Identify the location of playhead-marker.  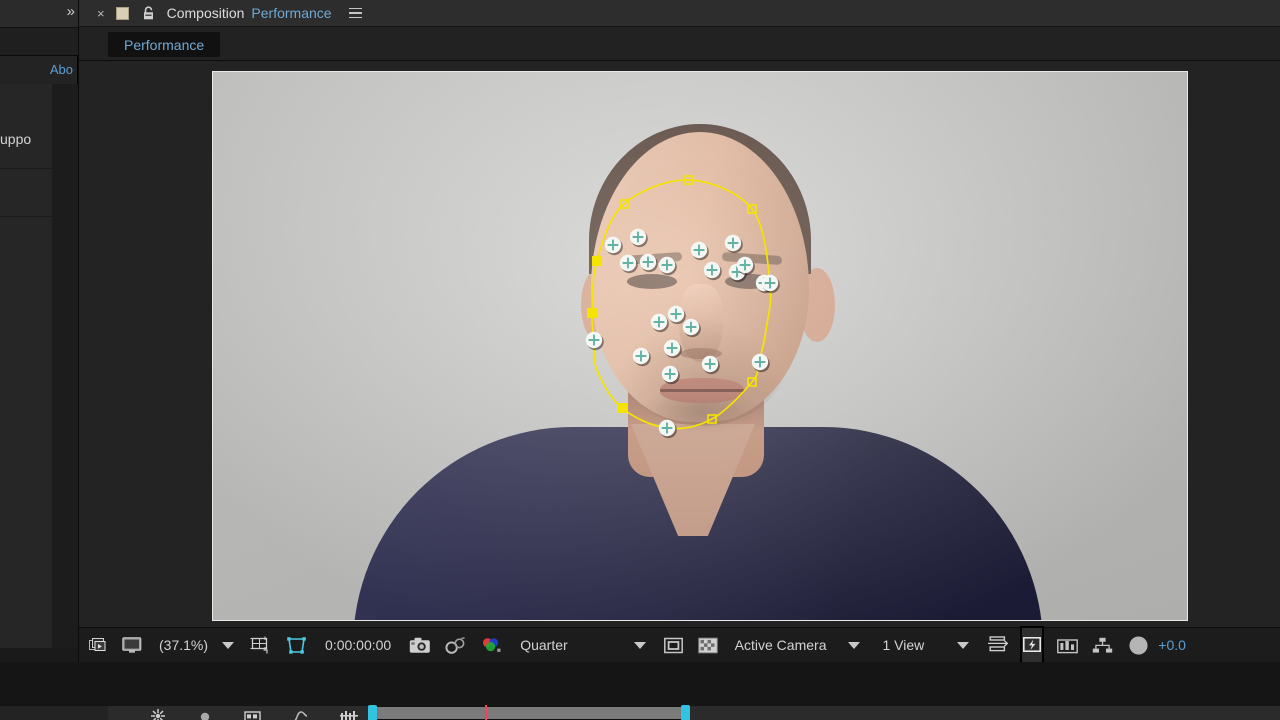
(486, 712).